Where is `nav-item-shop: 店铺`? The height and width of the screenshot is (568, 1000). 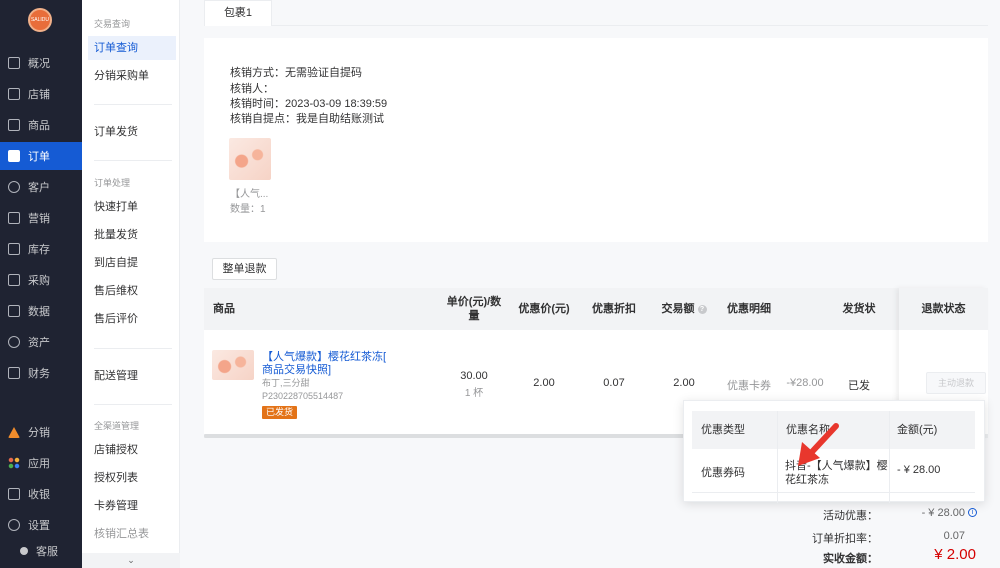 nav-item-shop: 店铺 is located at coordinates (41, 94).